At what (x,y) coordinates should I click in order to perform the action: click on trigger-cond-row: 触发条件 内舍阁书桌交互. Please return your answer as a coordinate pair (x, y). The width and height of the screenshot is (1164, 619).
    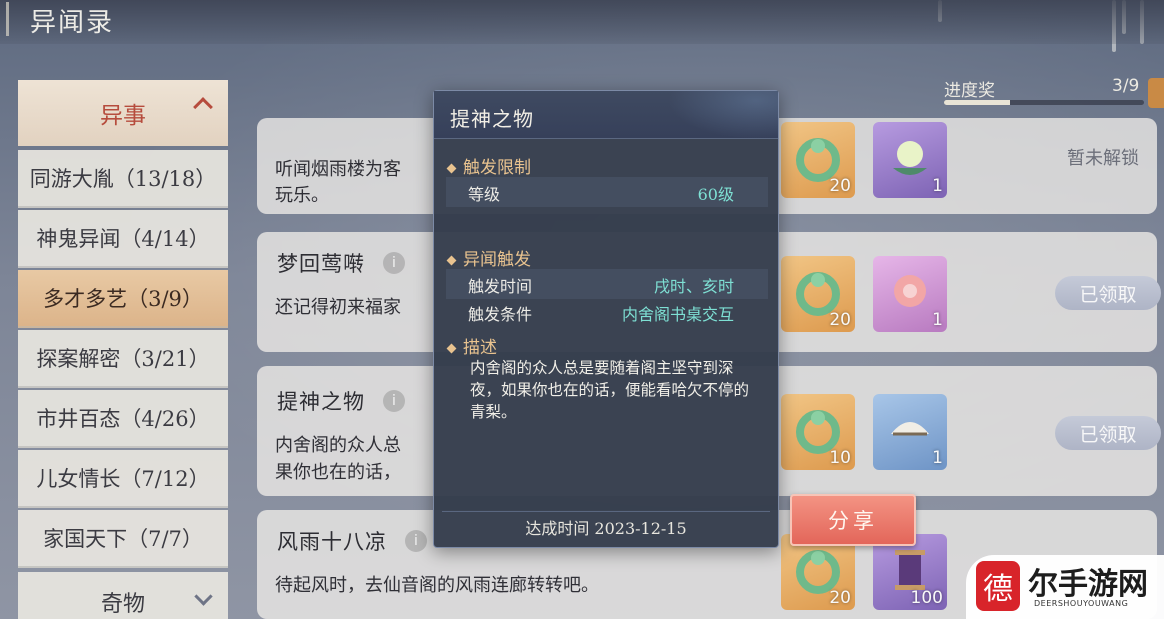
    Looking at the image, I should click on (607, 312).